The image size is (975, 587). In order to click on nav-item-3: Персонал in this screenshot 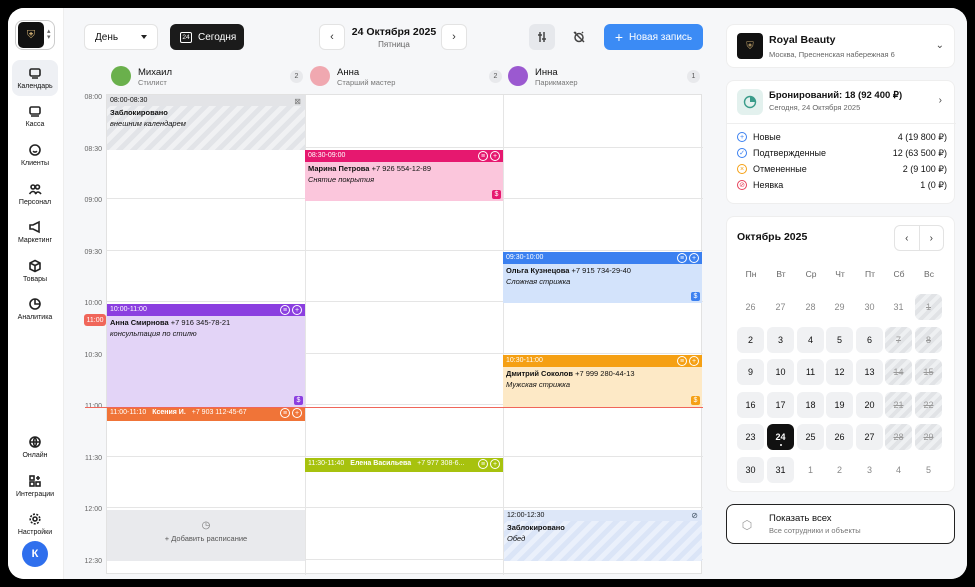, I will do `click(35, 194)`.